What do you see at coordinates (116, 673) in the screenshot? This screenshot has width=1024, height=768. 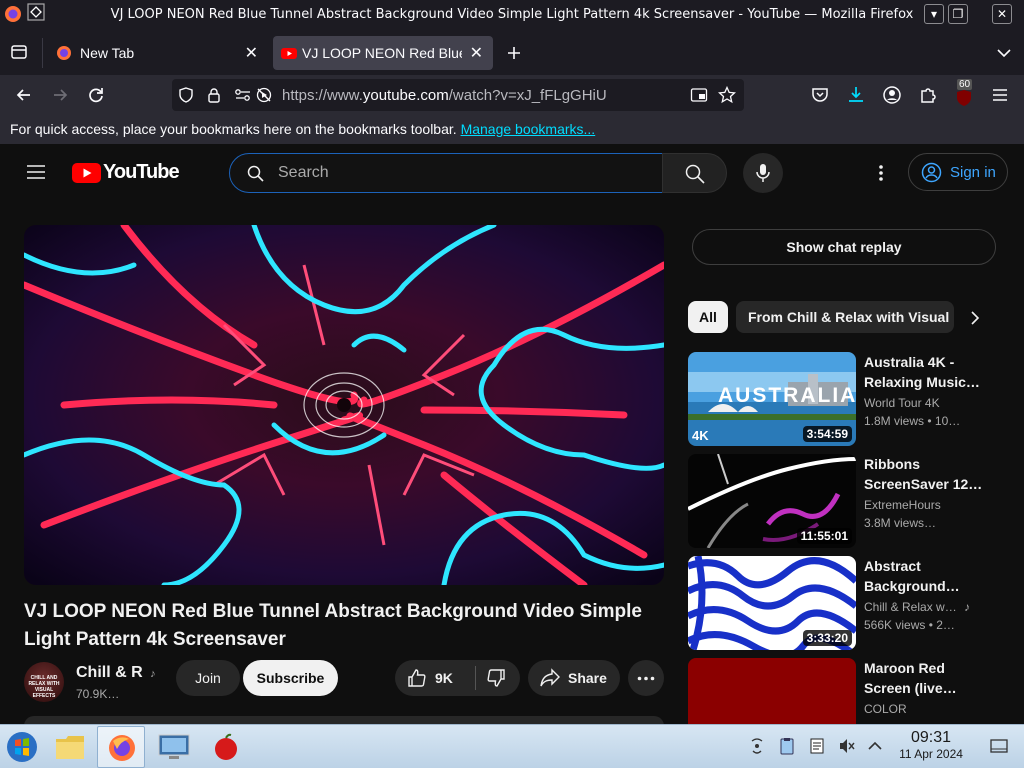 I see `channel-name: Chill & R ♪` at bounding box center [116, 673].